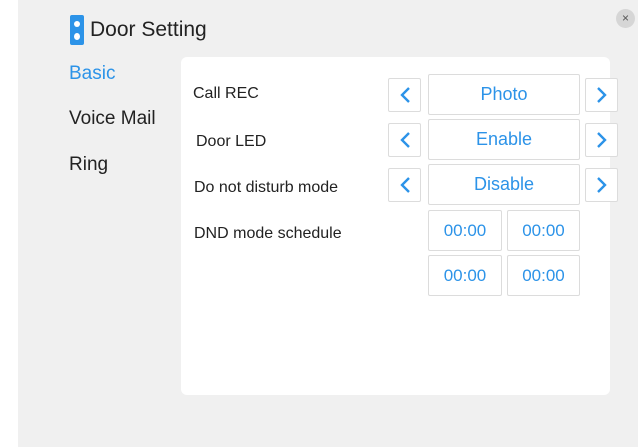  I want to click on dnd-mode-next-button, so click(601, 185).